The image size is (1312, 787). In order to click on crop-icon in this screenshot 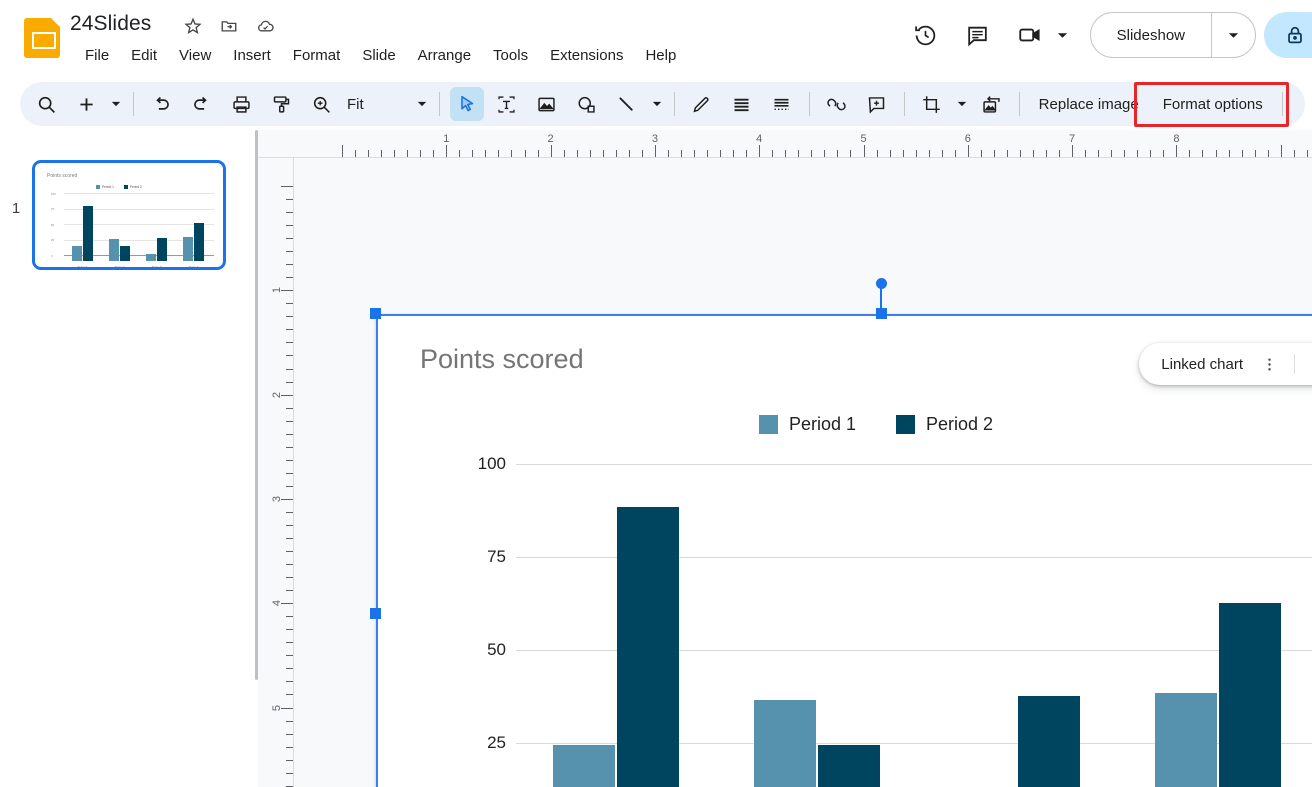, I will do `click(932, 104)`.